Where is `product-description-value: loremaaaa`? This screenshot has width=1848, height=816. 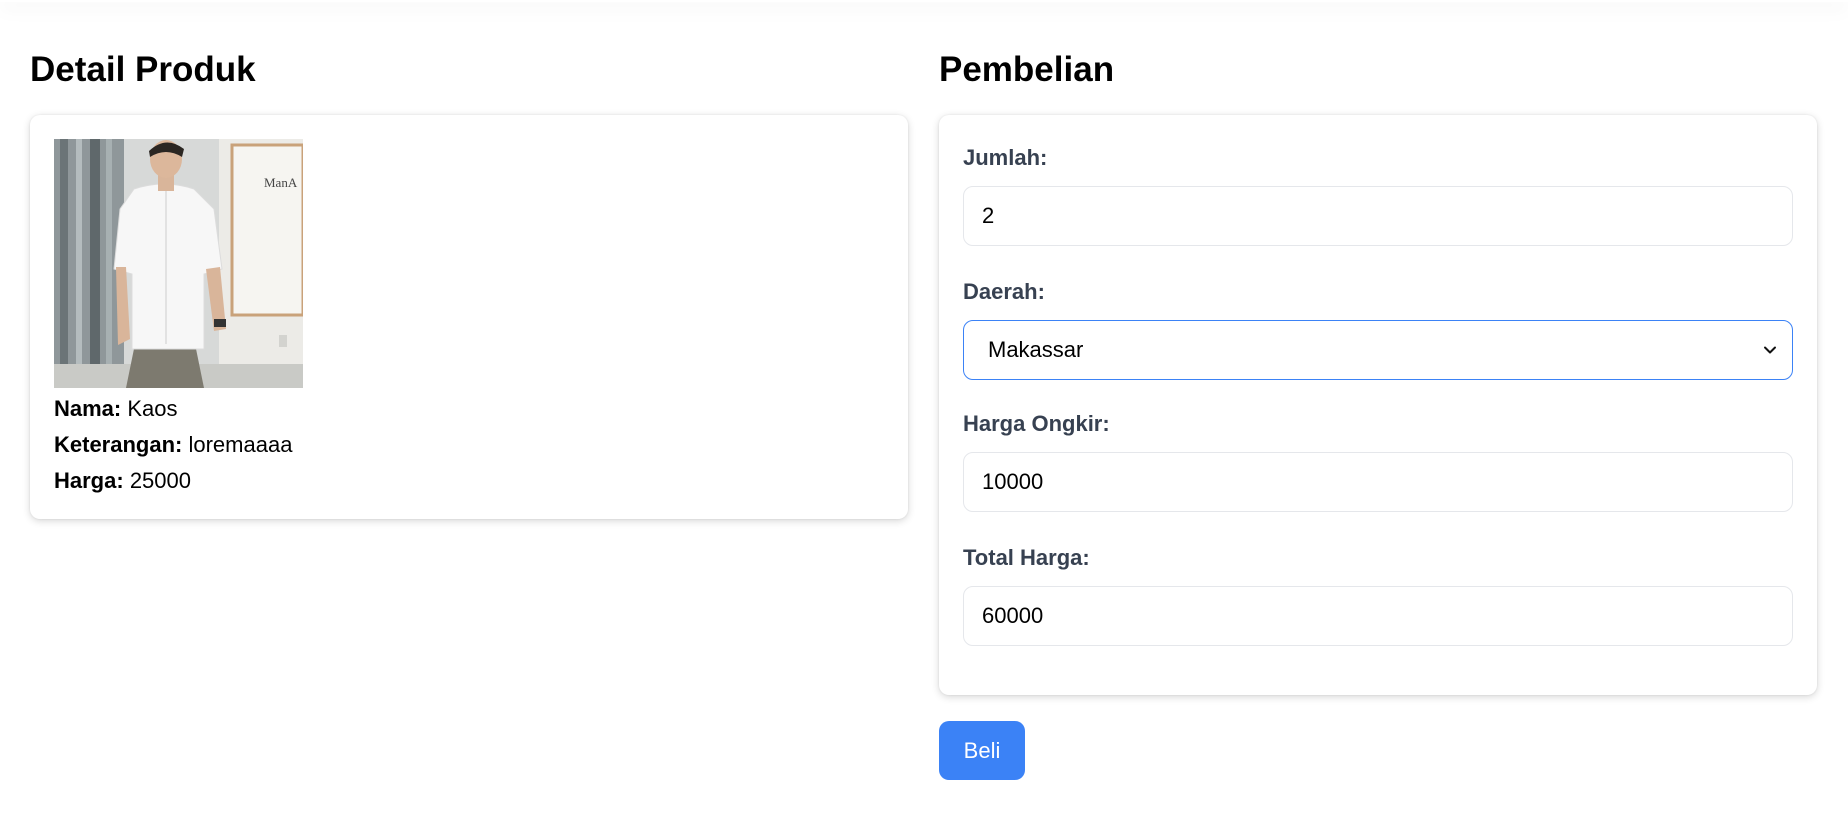
product-description-value: loremaaaa is located at coordinates (240, 444).